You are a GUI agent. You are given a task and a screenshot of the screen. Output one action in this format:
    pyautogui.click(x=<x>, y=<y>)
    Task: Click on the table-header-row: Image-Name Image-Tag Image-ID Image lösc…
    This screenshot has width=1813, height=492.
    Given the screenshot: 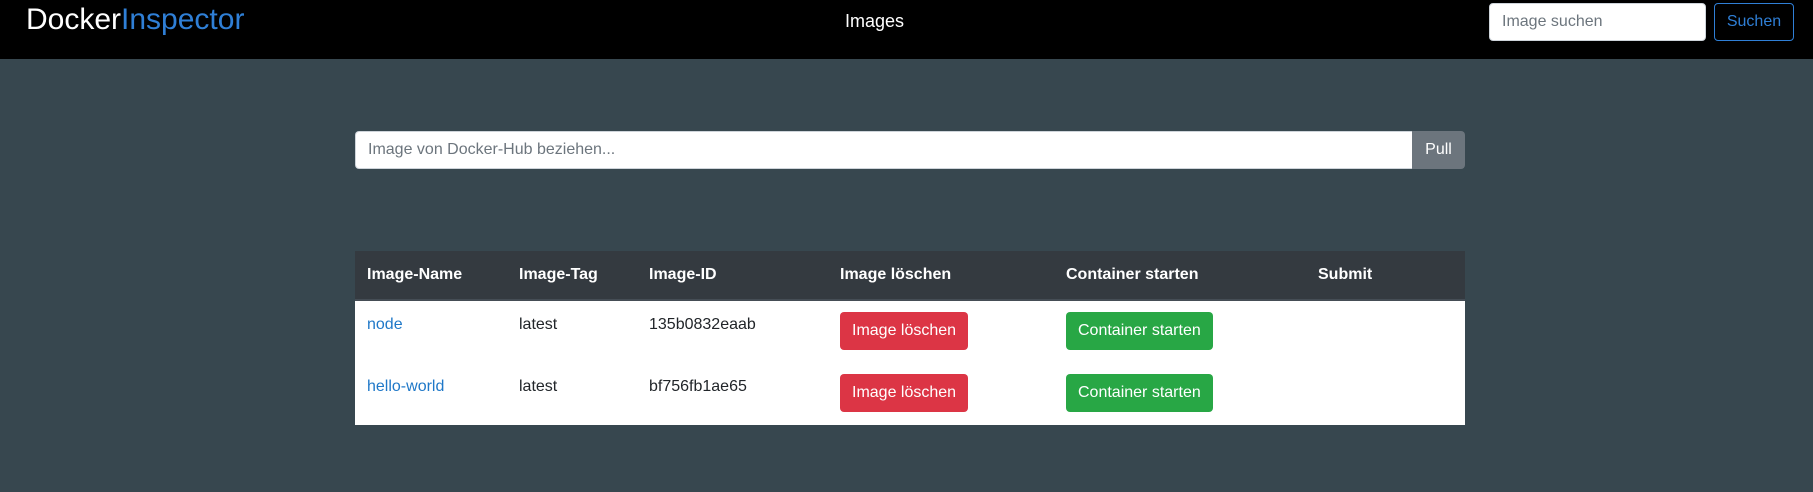 What is the action you would take?
    pyautogui.click(x=910, y=276)
    